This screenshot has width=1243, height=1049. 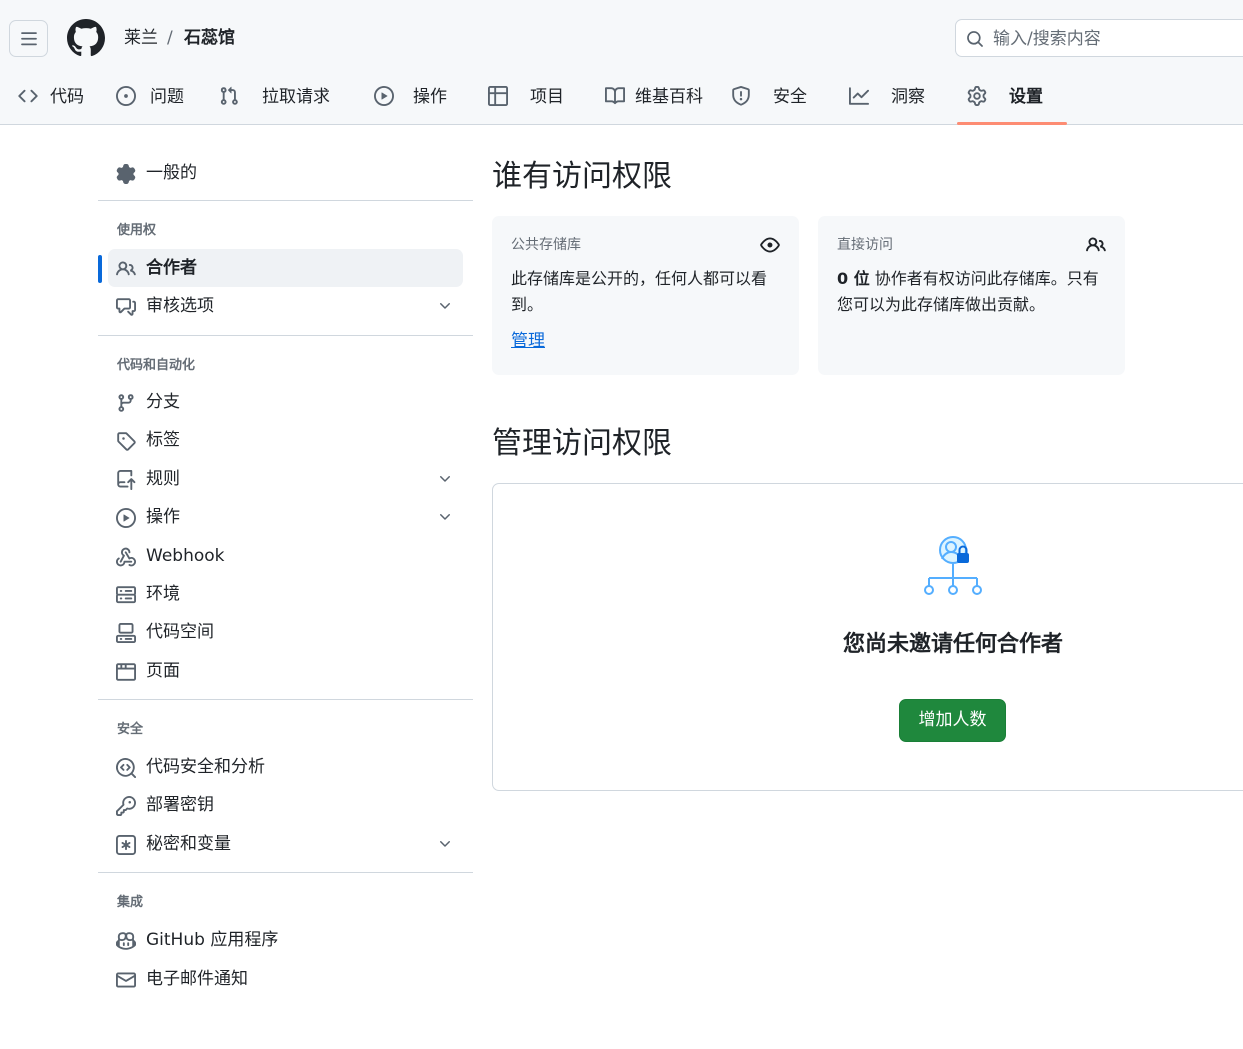 What do you see at coordinates (285, 440) in the screenshot?
I see `sidebar-item-tags: 标签` at bounding box center [285, 440].